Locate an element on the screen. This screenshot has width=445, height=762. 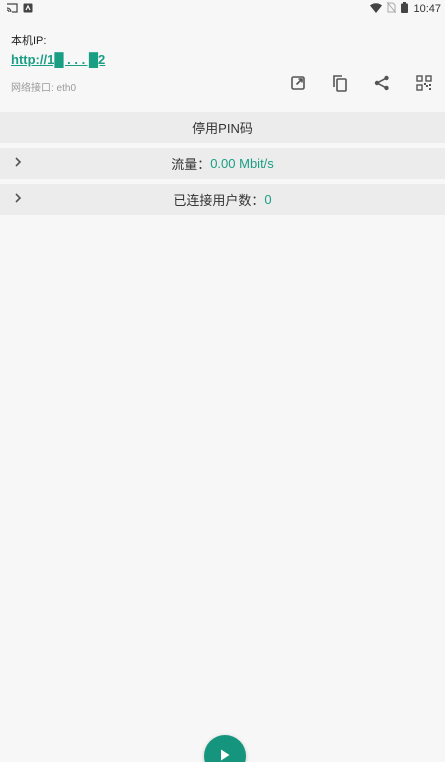
copy-icon is located at coordinates (340, 85).